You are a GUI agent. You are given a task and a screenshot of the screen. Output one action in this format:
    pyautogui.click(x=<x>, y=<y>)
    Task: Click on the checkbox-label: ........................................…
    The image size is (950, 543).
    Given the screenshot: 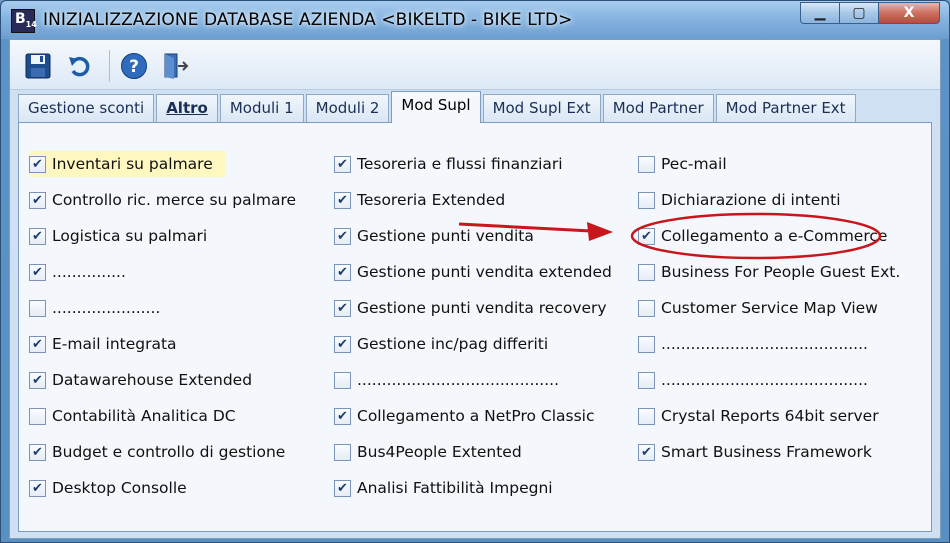 What is the action you would take?
    pyautogui.click(x=458, y=380)
    